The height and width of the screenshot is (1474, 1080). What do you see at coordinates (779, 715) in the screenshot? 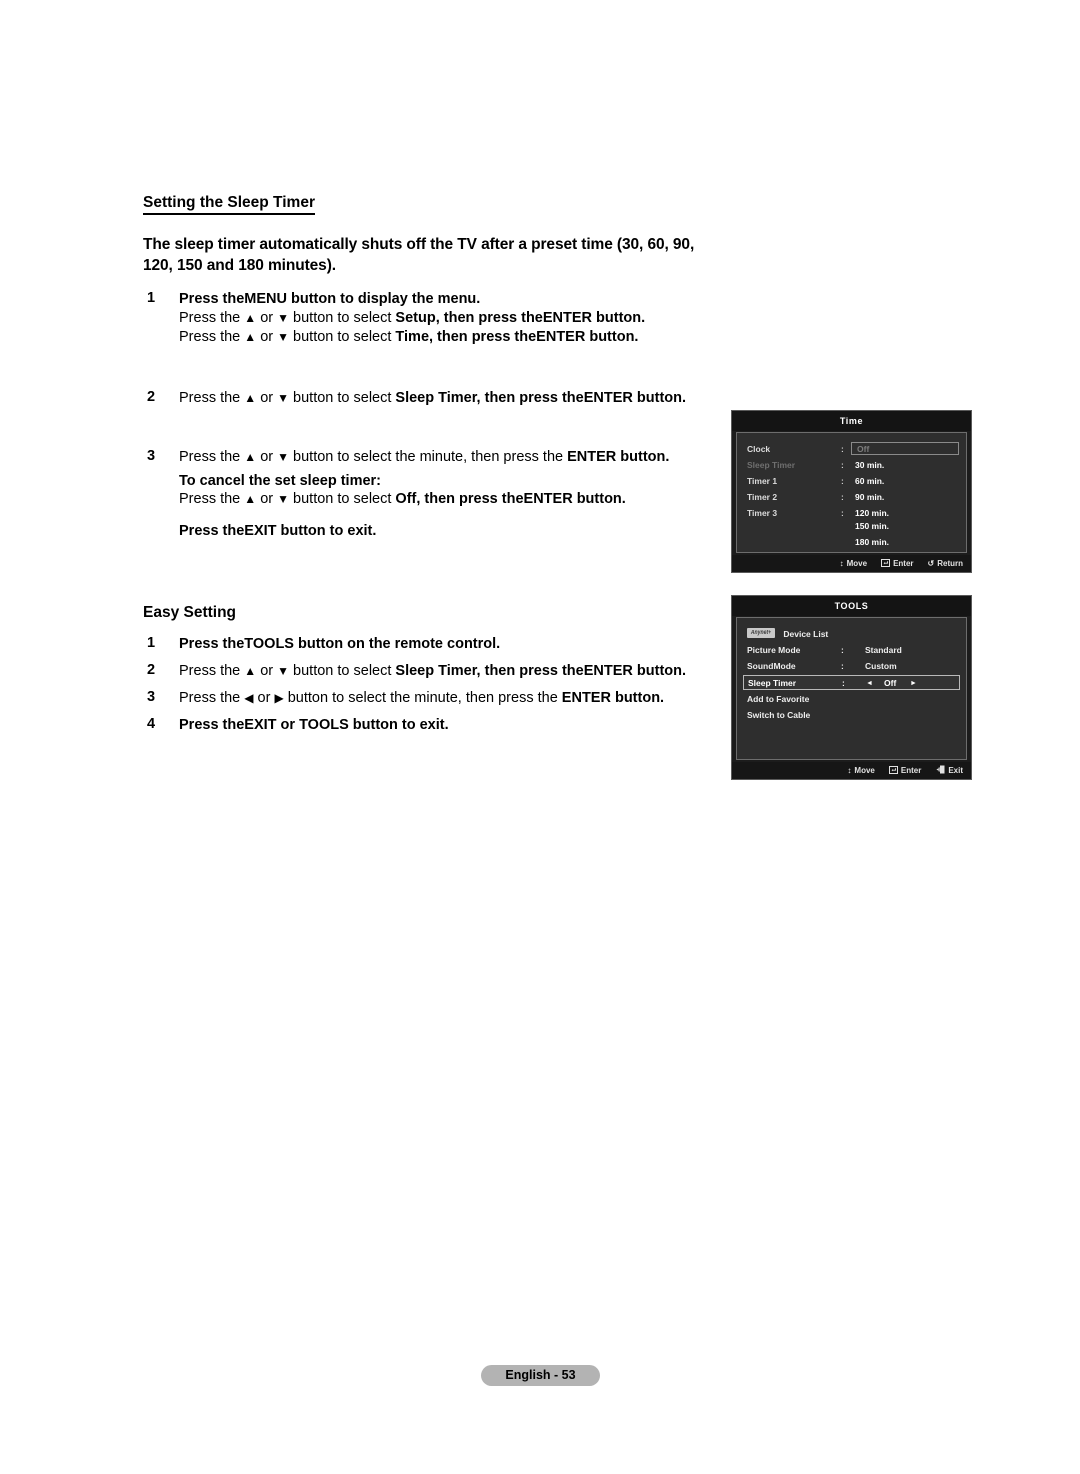
I see `osd-tools-label-switch-to-cable: Switch to Cable` at bounding box center [779, 715].